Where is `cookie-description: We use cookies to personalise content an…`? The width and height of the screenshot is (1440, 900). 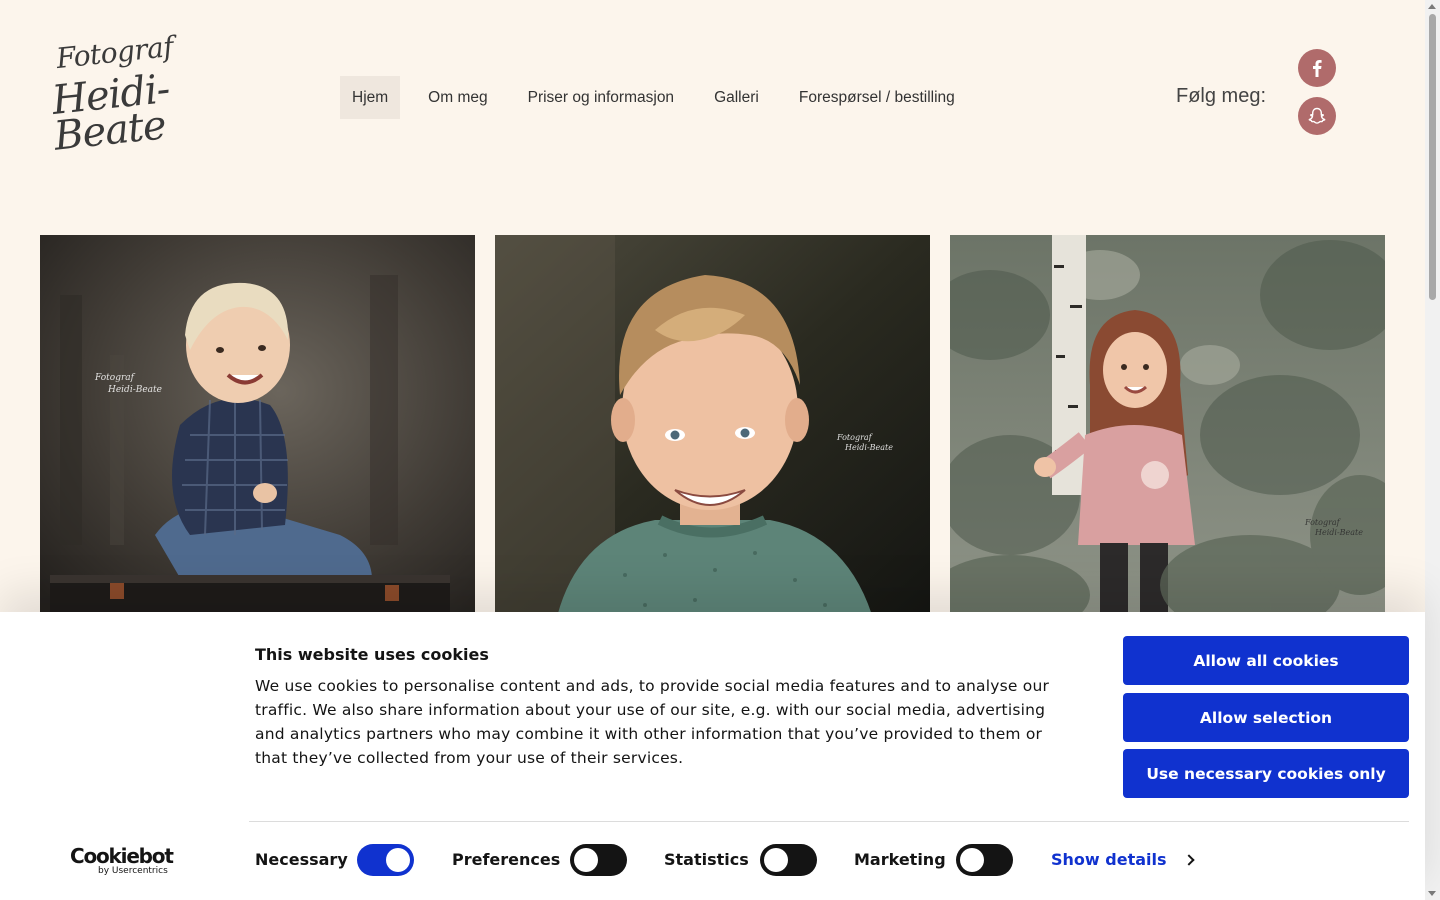
cookie-description: We use cookies to personalise content an… is located at coordinates (652, 722).